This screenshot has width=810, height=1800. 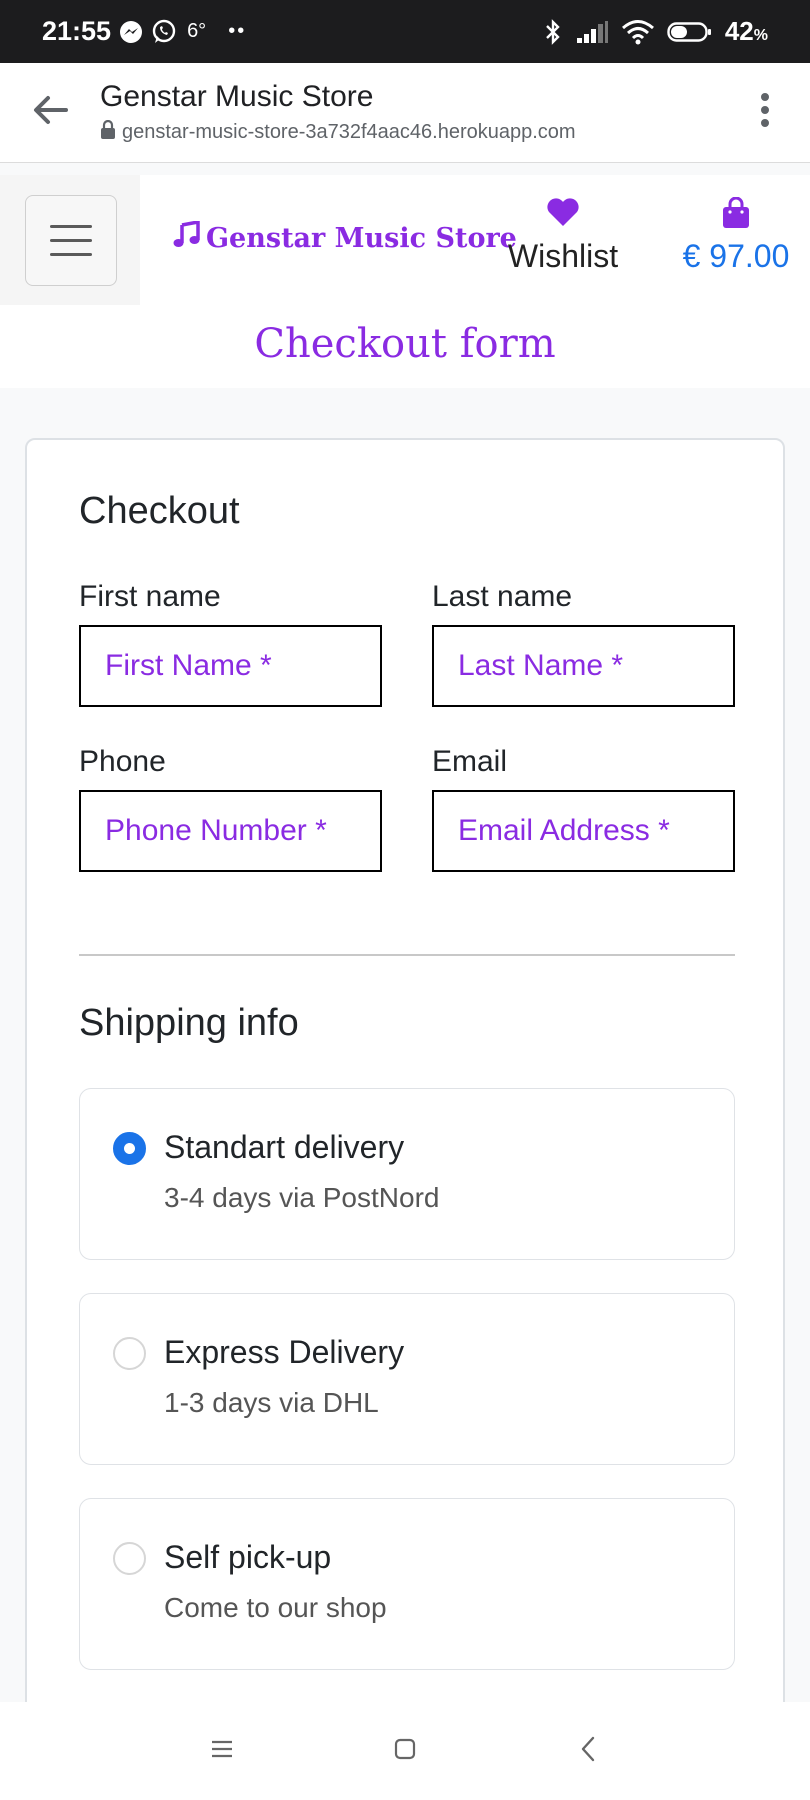 What do you see at coordinates (189, 1023) in the screenshot?
I see `shipping-title: Shipping info` at bounding box center [189, 1023].